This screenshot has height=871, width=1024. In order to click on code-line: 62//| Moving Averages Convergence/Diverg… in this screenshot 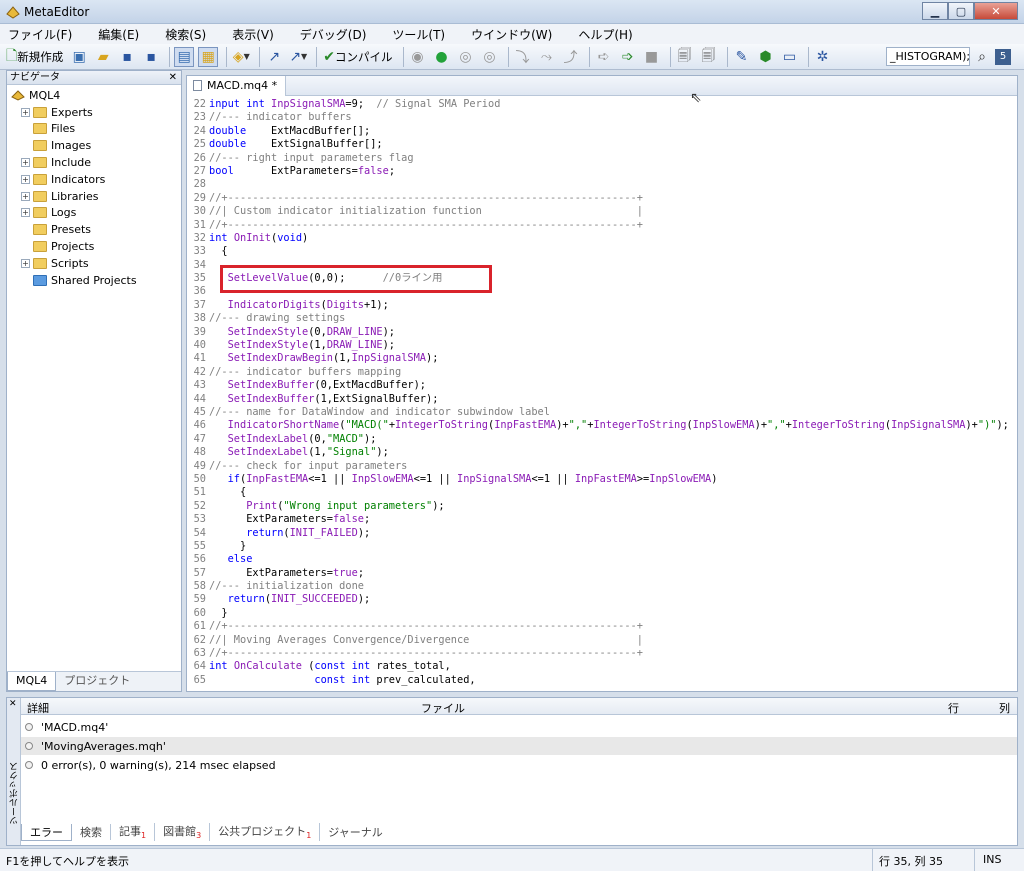, I will do `click(603, 640)`.